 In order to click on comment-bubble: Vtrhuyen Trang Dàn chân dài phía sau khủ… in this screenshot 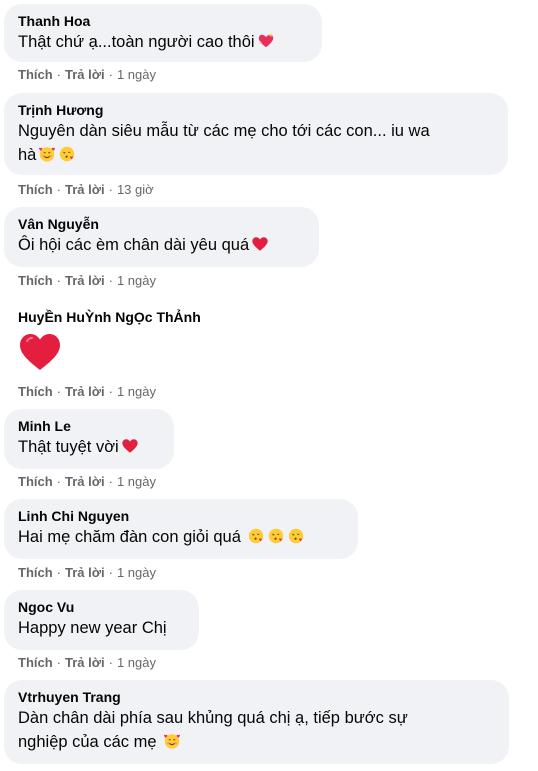, I will do `click(256, 722)`.